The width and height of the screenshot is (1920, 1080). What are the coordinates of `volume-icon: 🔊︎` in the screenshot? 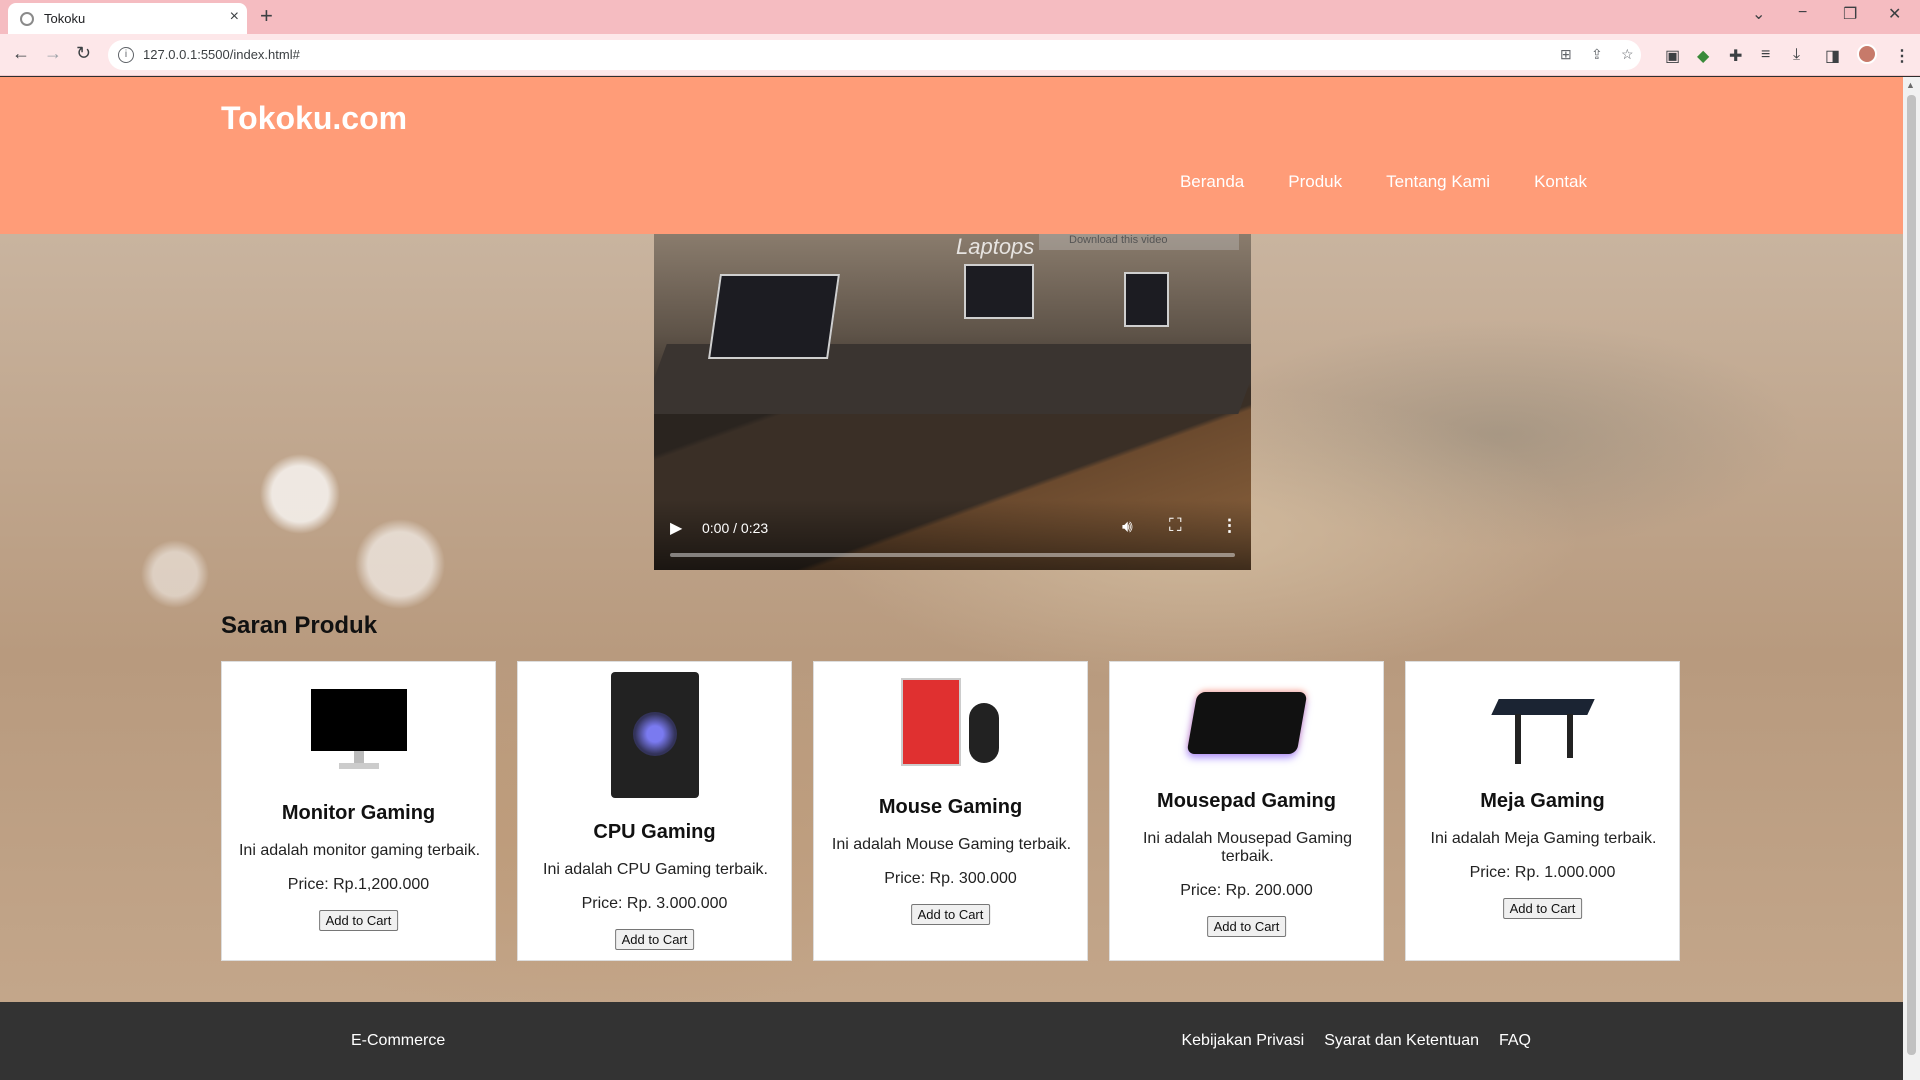 It's located at (1127, 527).